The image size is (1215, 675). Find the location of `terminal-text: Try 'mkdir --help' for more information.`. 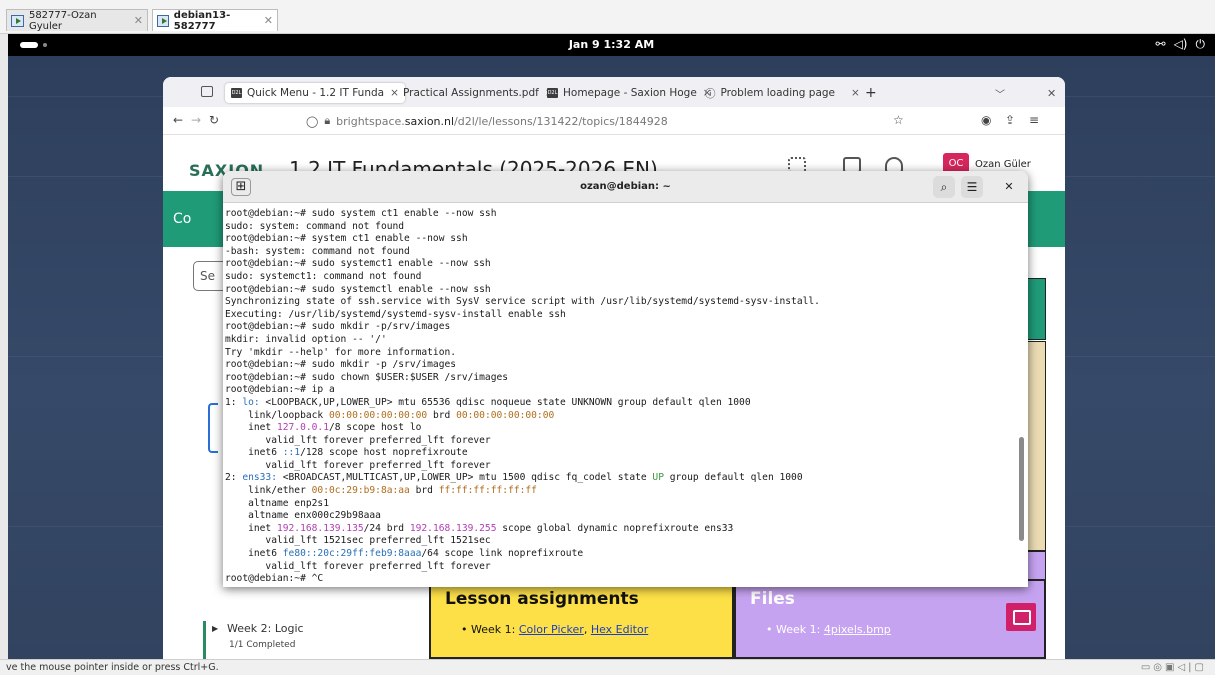

terminal-text: Try 'mkdir --help' for more information. is located at coordinates (341, 352).